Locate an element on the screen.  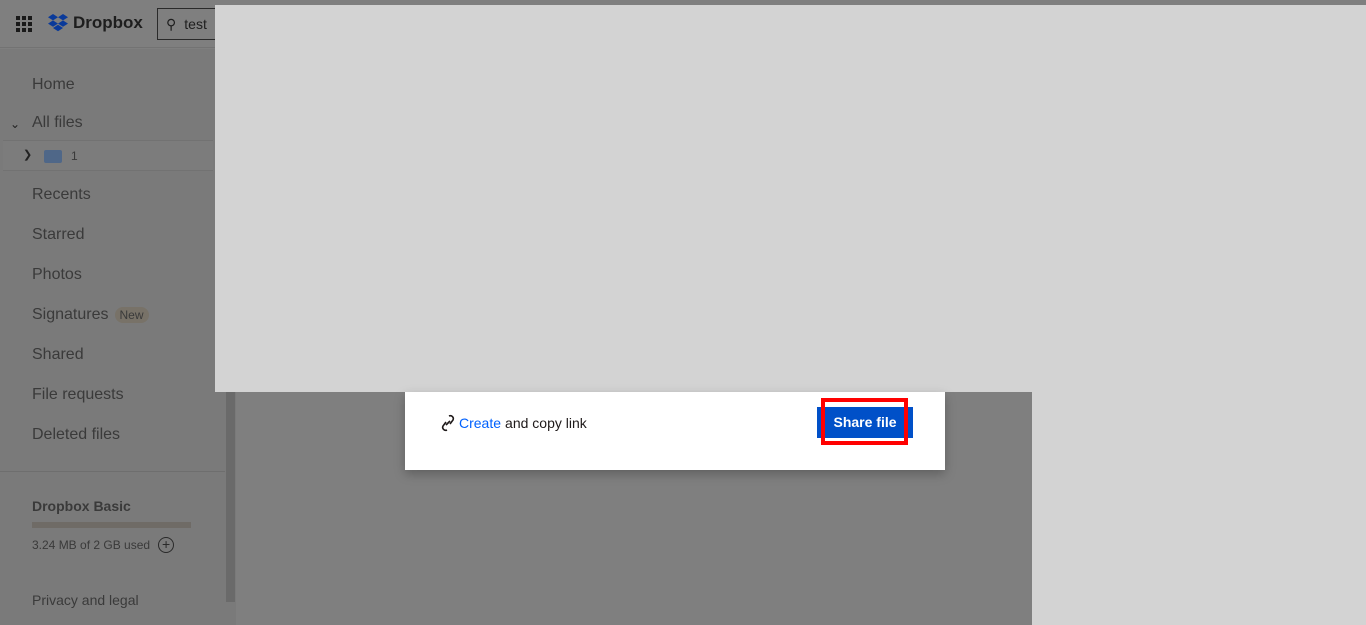
sidebar-item-shared: Shared is located at coordinates (58, 355).